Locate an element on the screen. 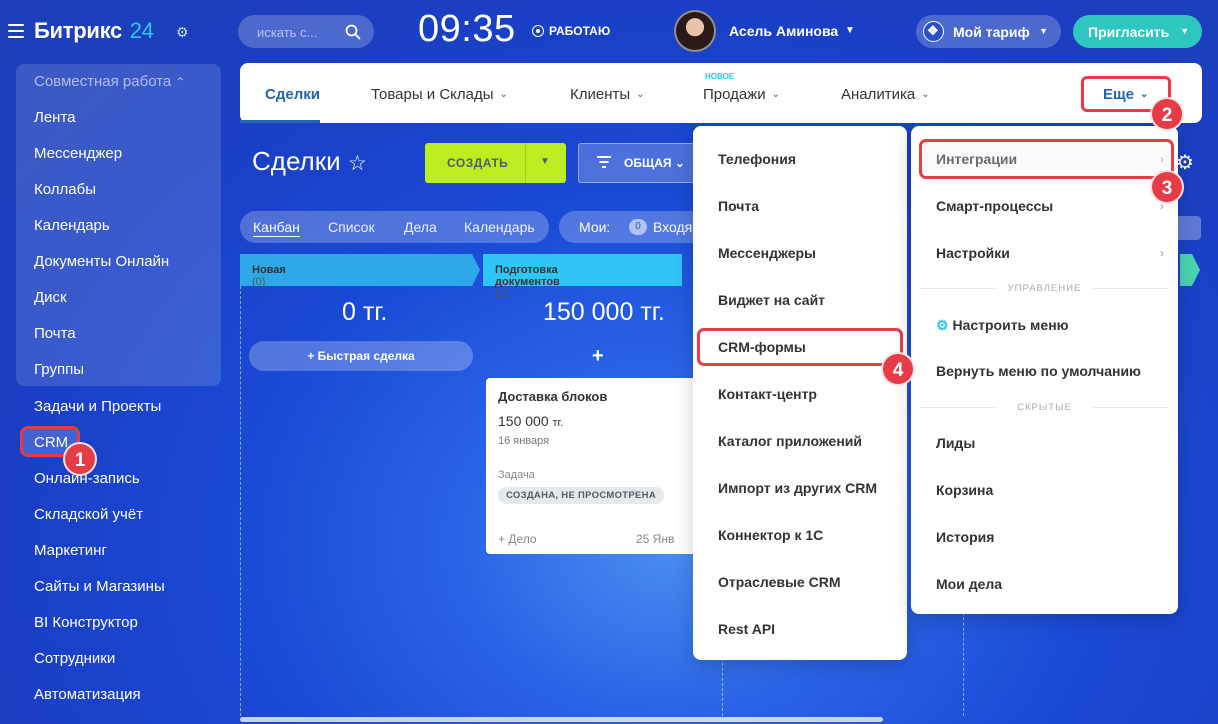 This screenshot has width=1218, height=724. deal-currency: тг. is located at coordinates (558, 423).